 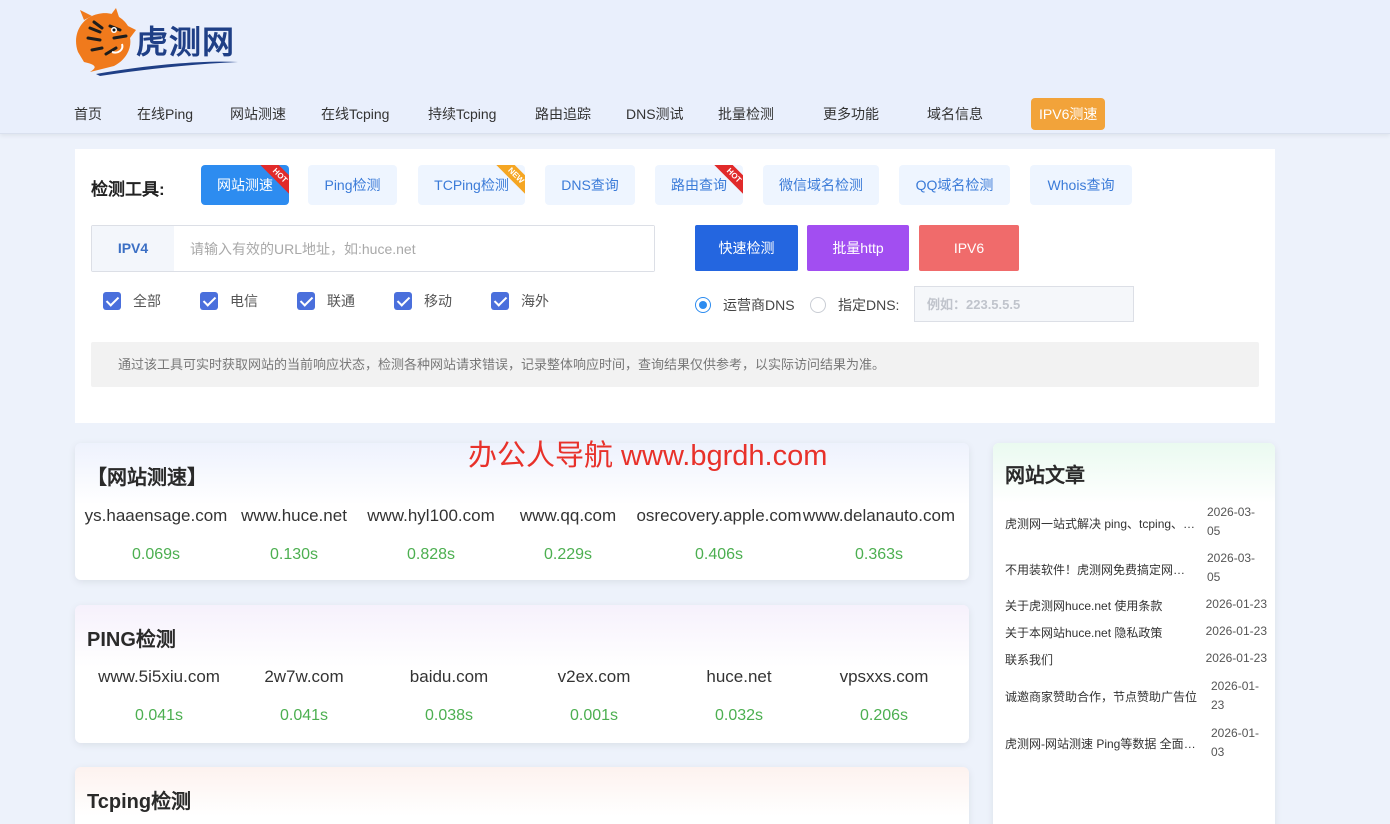 What do you see at coordinates (563, 114) in the screenshot?
I see `nav-traceroute: 路由追踪` at bounding box center [563, 114].